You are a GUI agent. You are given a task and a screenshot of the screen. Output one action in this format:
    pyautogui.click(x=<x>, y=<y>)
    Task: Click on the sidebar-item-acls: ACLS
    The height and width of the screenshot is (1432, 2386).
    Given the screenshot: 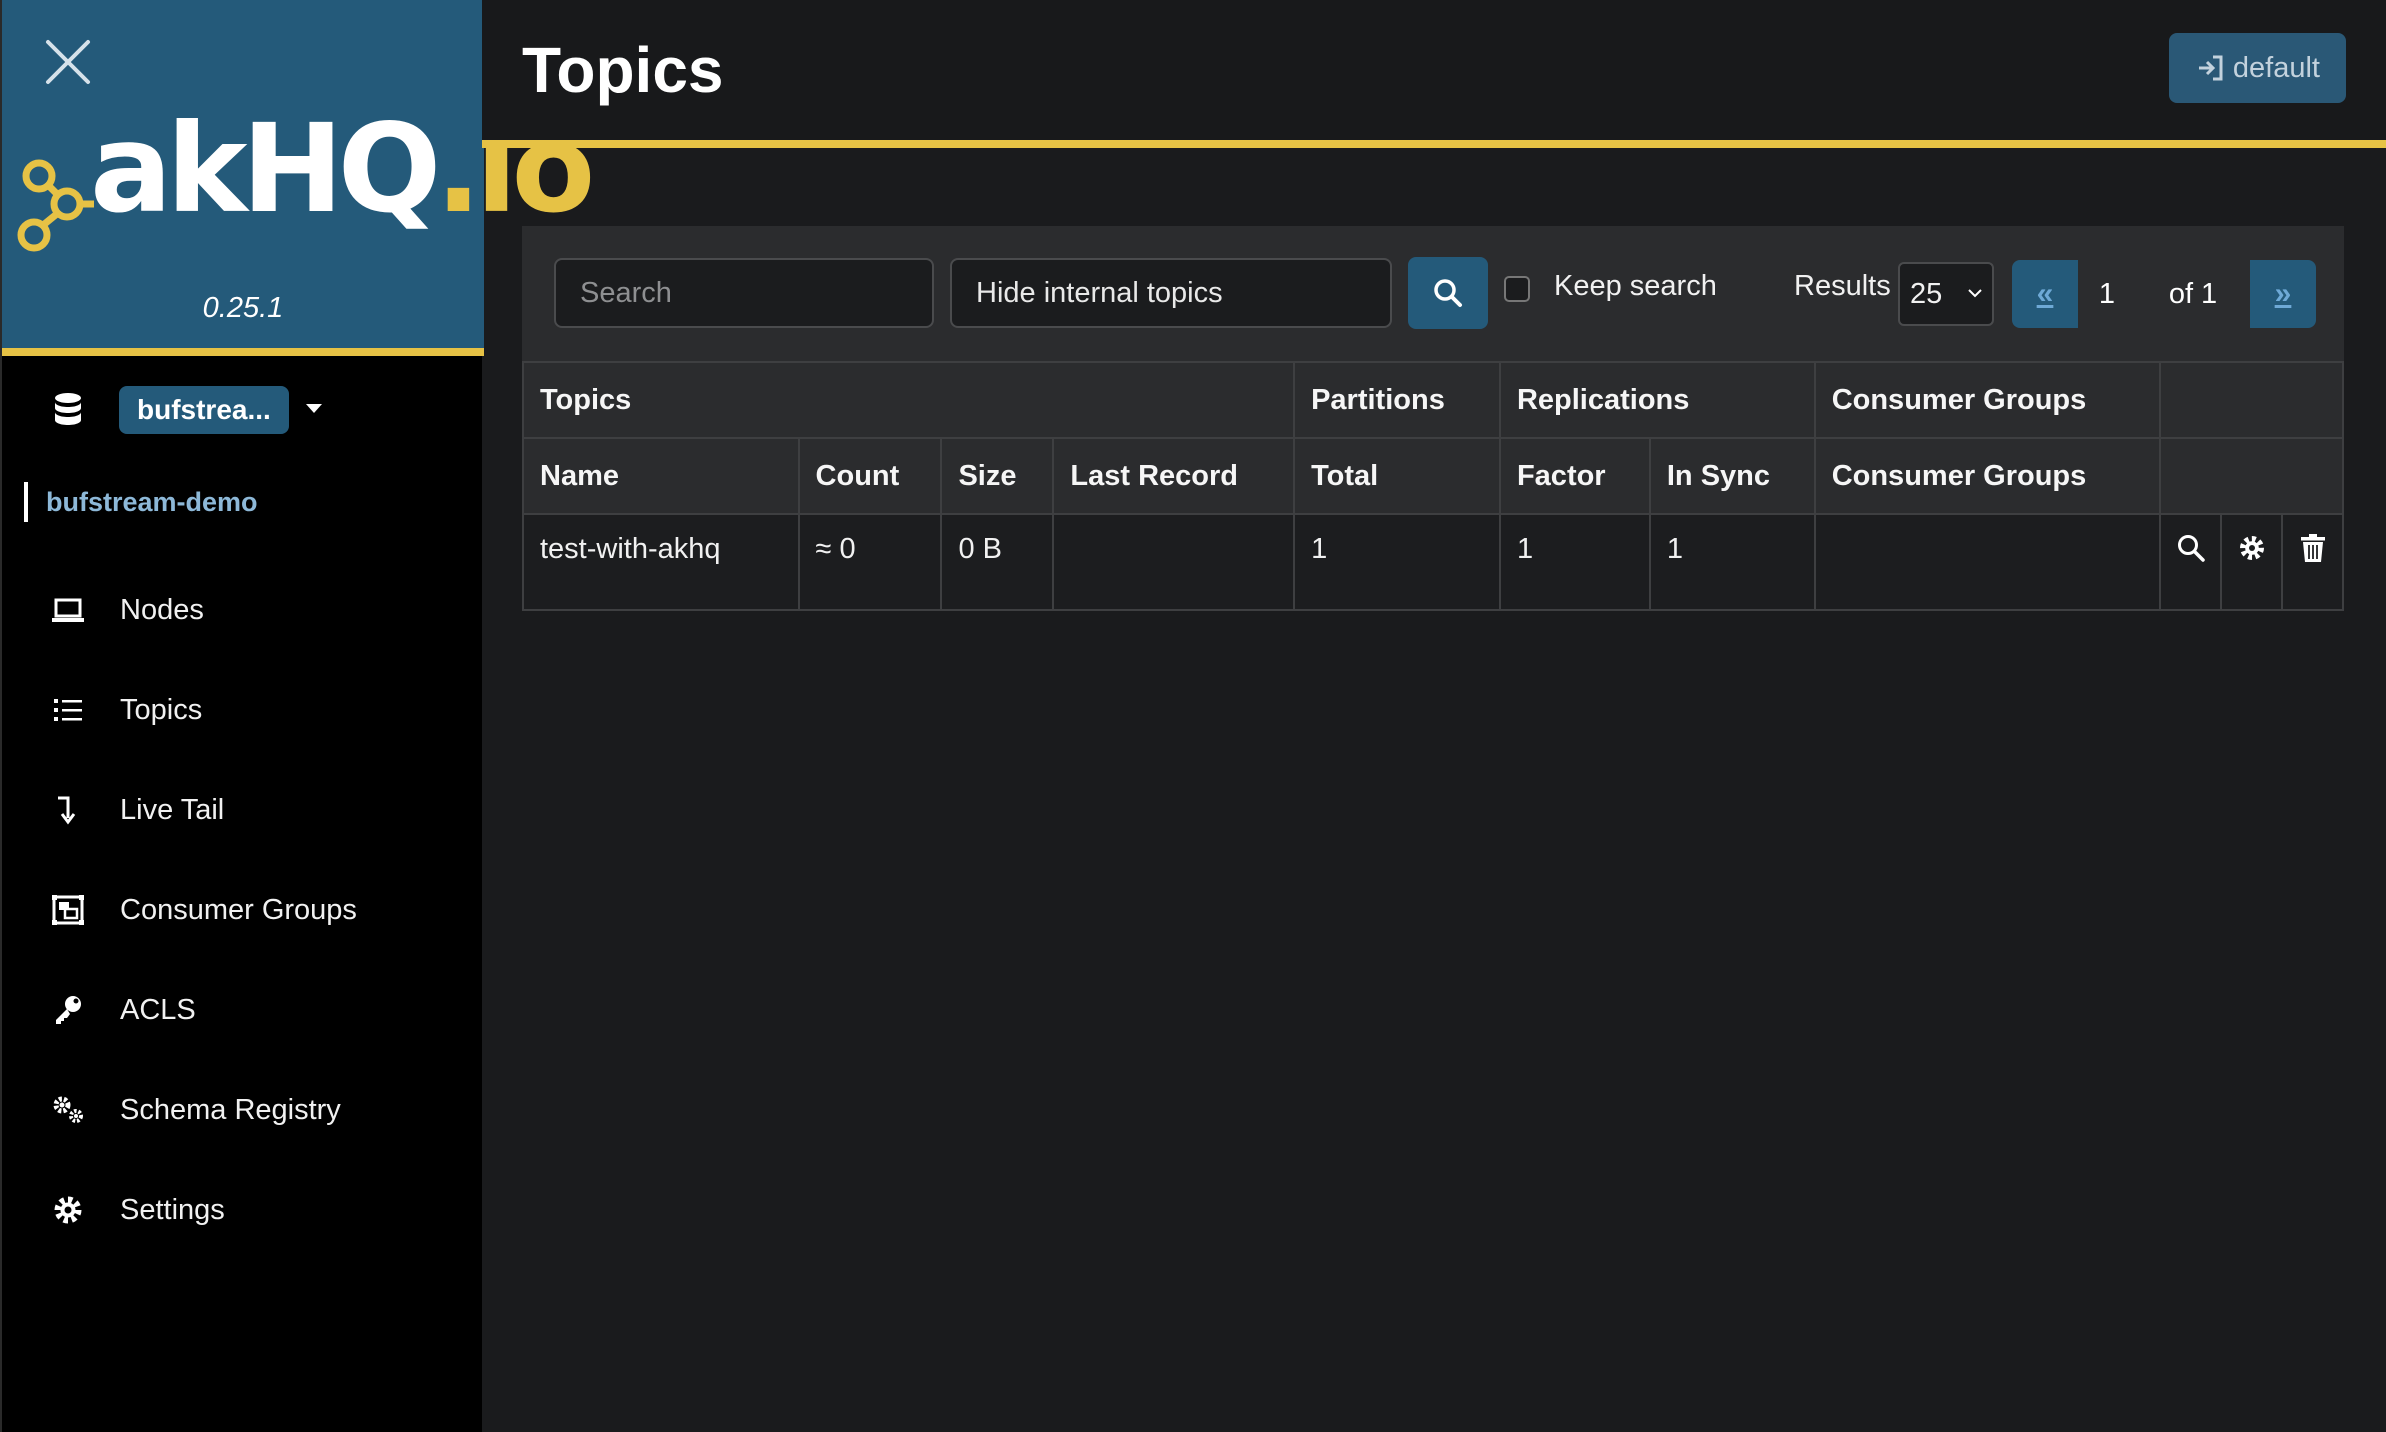 What is the action you would take?
    pyautogui.click(x=243, y=1010)
    